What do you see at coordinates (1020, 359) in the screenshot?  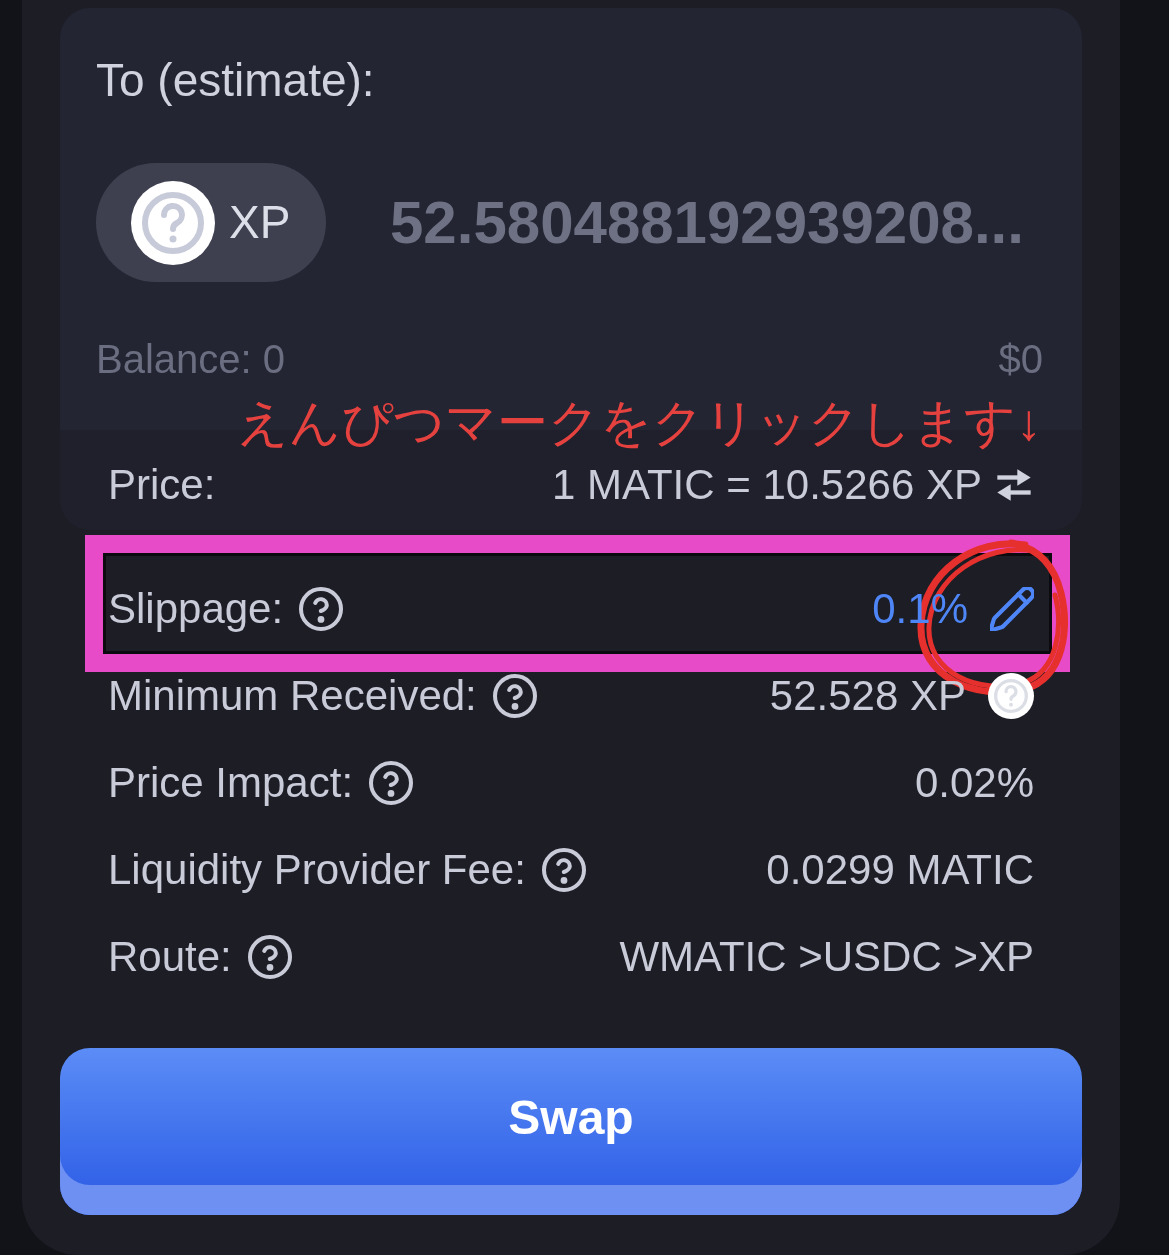 I see `balance-value: $0` at bounding box center [1020, 359].